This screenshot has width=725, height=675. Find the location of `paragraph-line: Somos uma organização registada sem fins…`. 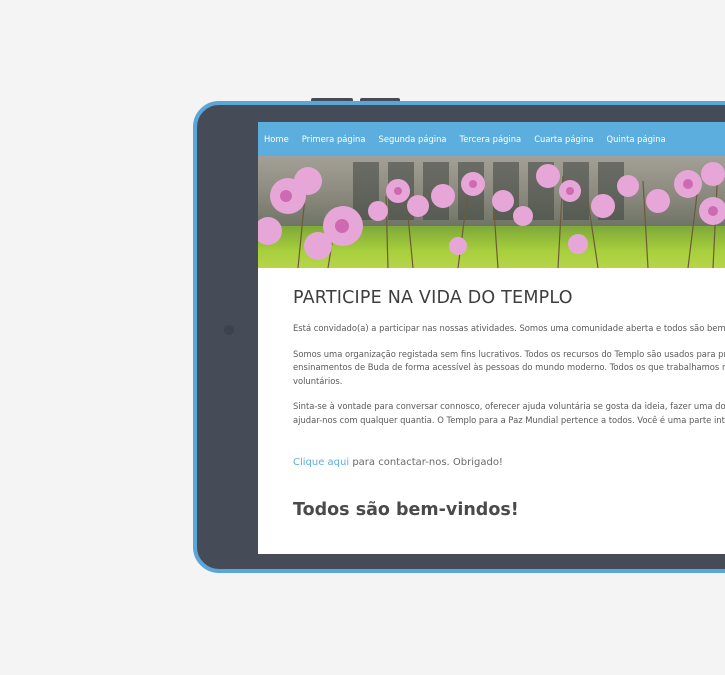

paragraph-line: Somos uma organização registada sem fins… is located at coordinates (509, 353).